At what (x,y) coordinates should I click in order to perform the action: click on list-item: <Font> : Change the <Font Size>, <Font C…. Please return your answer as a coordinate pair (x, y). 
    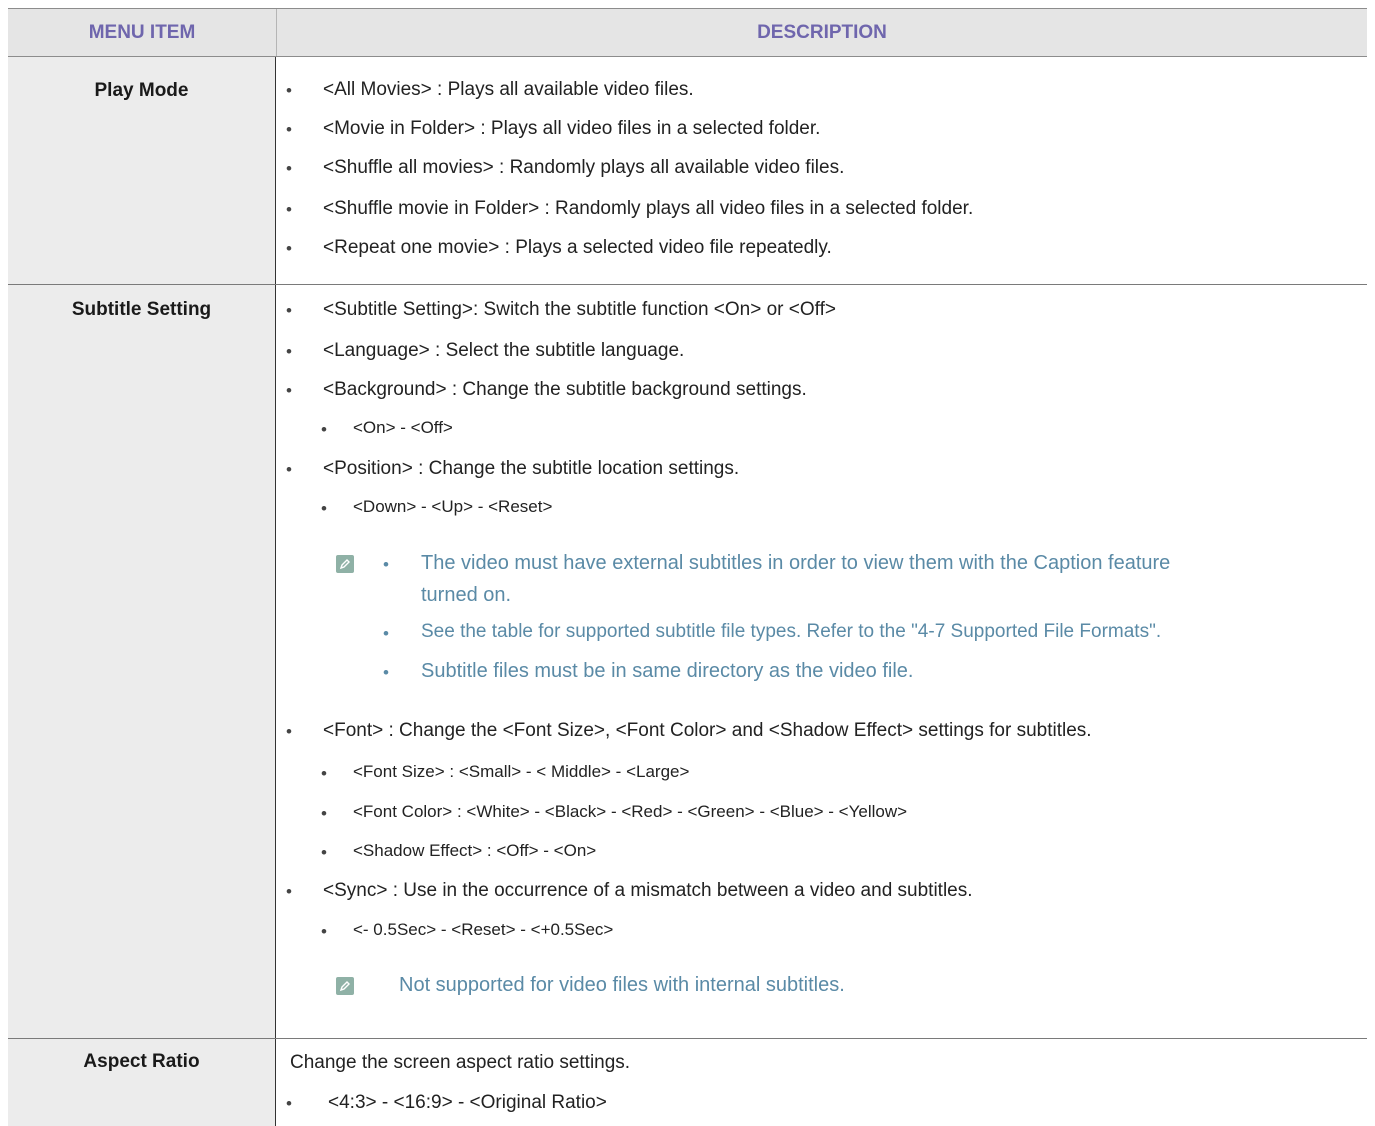
    Looking at the image, I should click on (707, 730).